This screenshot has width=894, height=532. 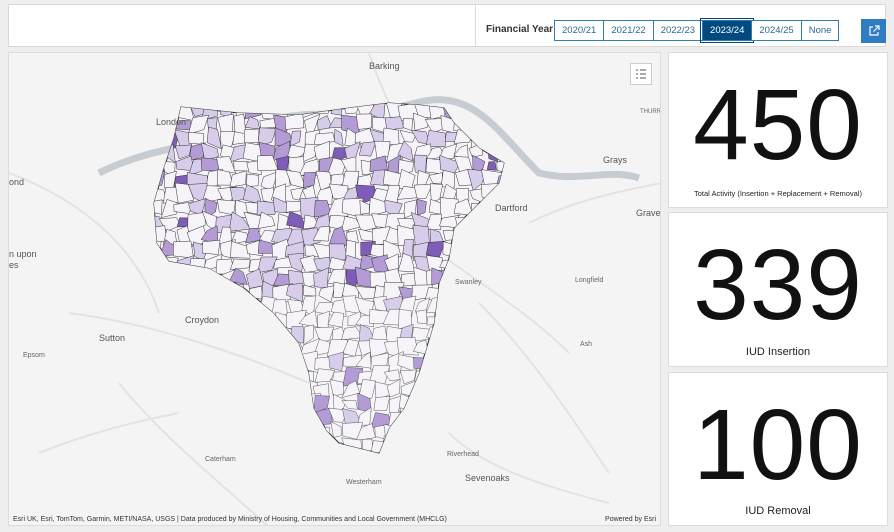 What do you see at coordinates (873, 31) in the screenshot?
I see `share-button` at bounding box center [873, 31].